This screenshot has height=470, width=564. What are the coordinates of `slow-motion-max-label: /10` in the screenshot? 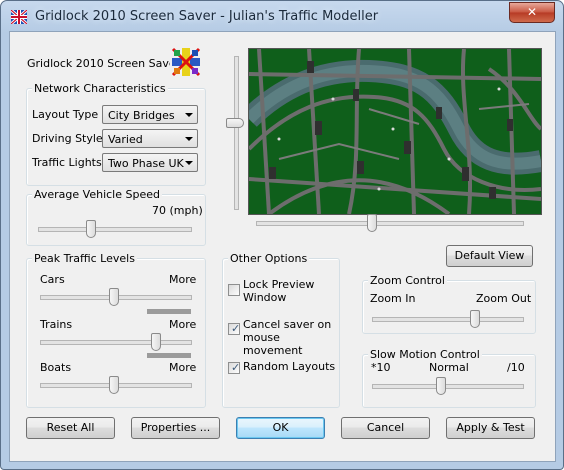 It's located at (516, 367).